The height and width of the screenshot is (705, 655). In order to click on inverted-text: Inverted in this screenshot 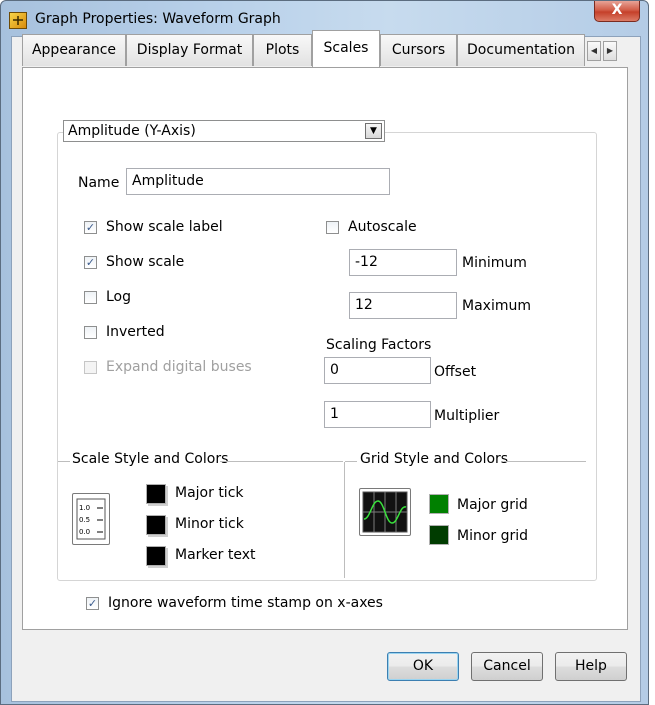, I will do `click(135, 332)`.